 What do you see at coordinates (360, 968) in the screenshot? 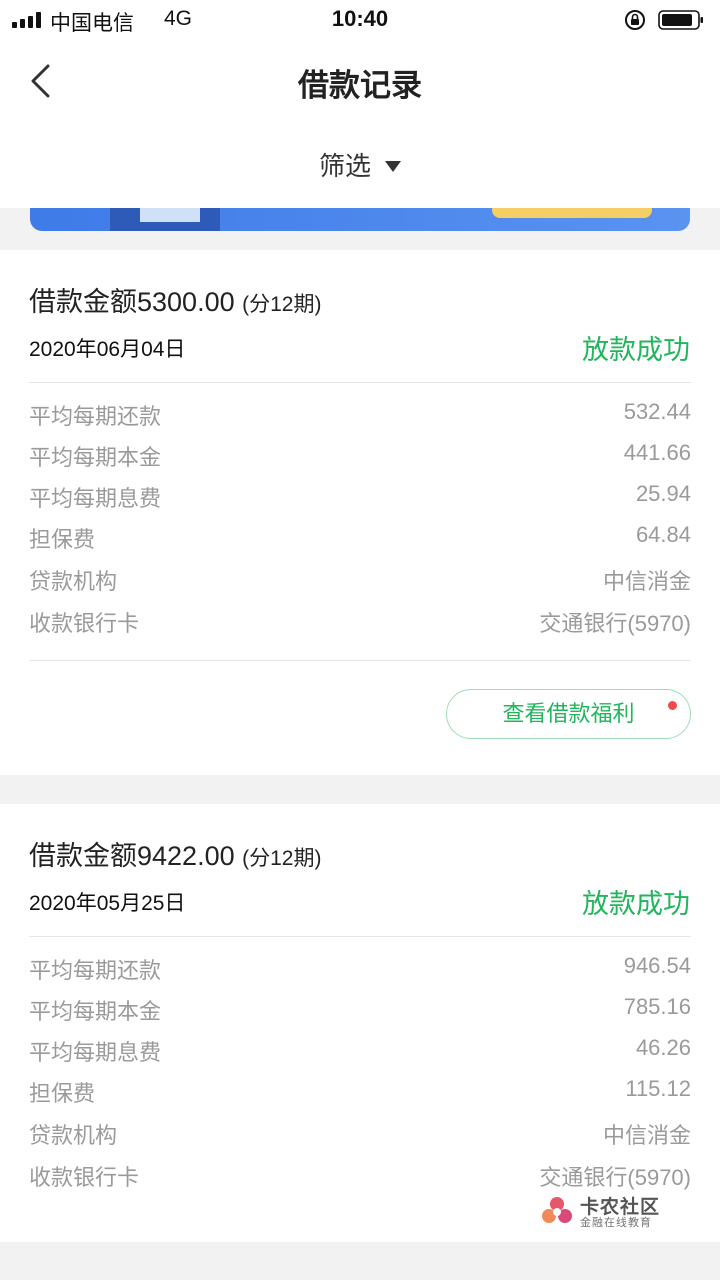
I see `detail-row: 平均每期还款 946.54` at bounding box center [360, 968].